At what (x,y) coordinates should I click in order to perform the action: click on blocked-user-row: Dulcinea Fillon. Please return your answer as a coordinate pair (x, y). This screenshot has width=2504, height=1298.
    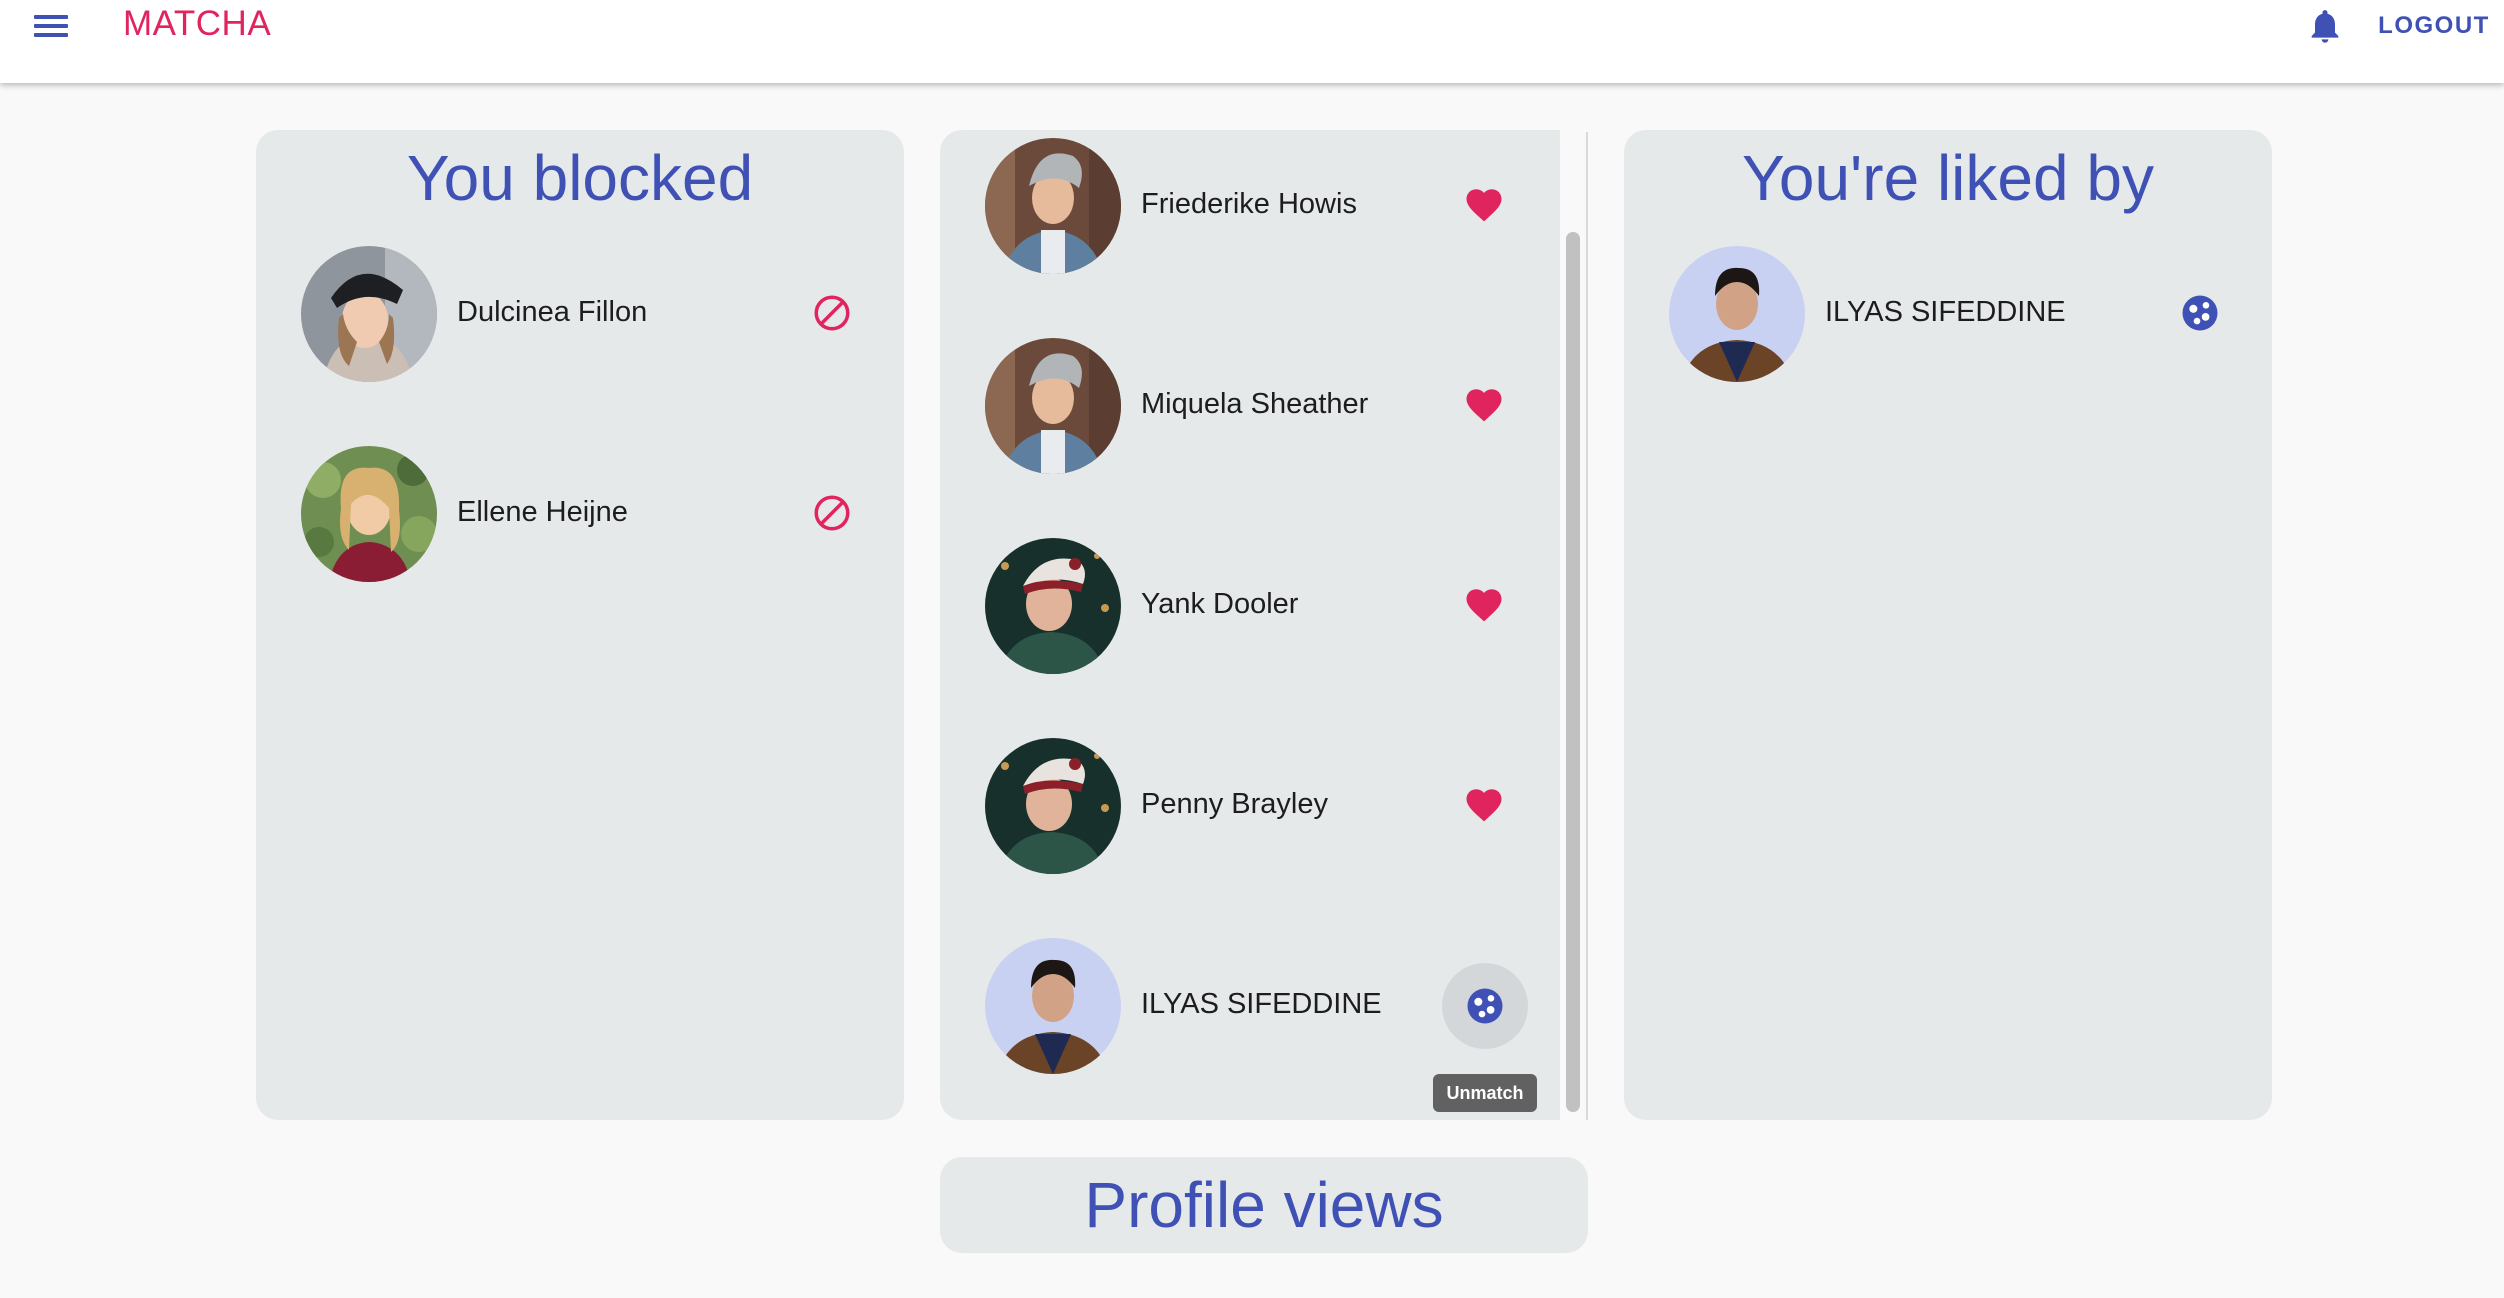
    Looking at the image, I should click on (581, 314).